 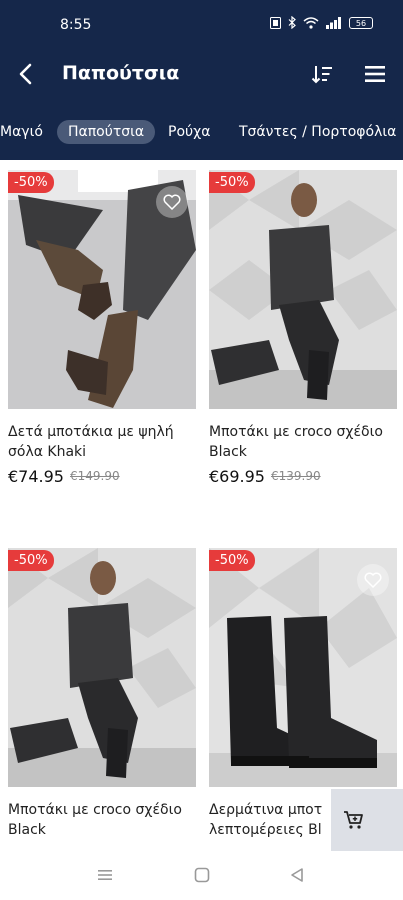 I want to click on menu-icon, so click(x=375, y=74).